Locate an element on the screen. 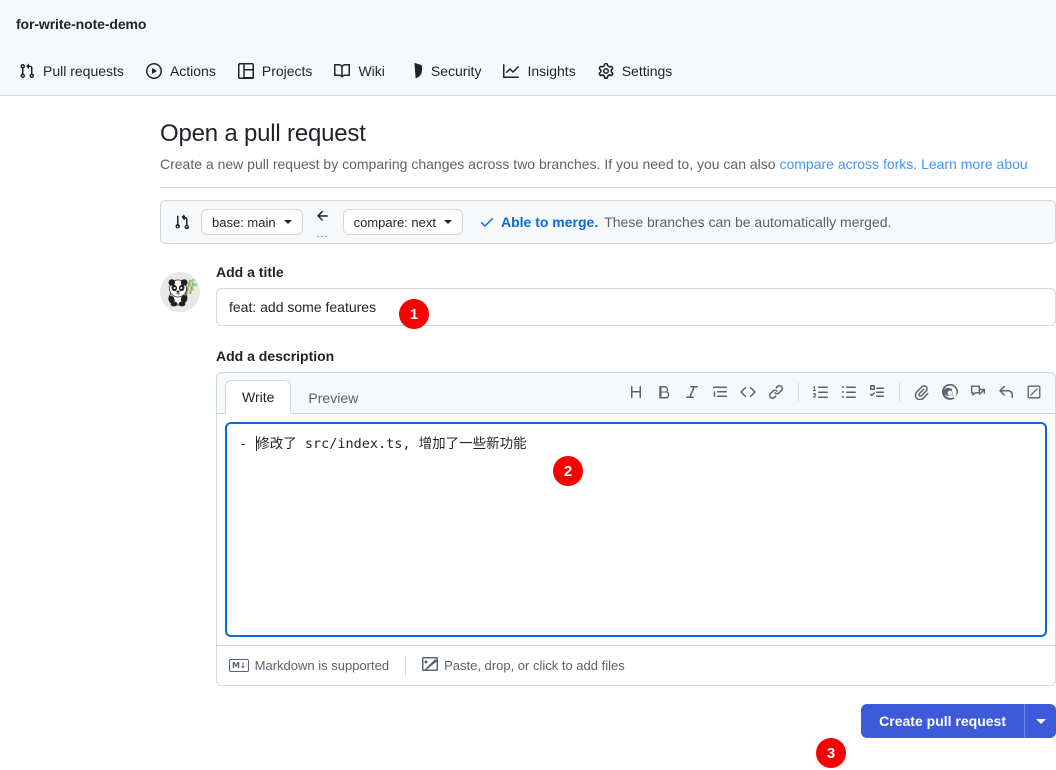 Image resolution: width=1056 pixels, height=770 pixels. pr-title-input is located at coordinates (636, 307).